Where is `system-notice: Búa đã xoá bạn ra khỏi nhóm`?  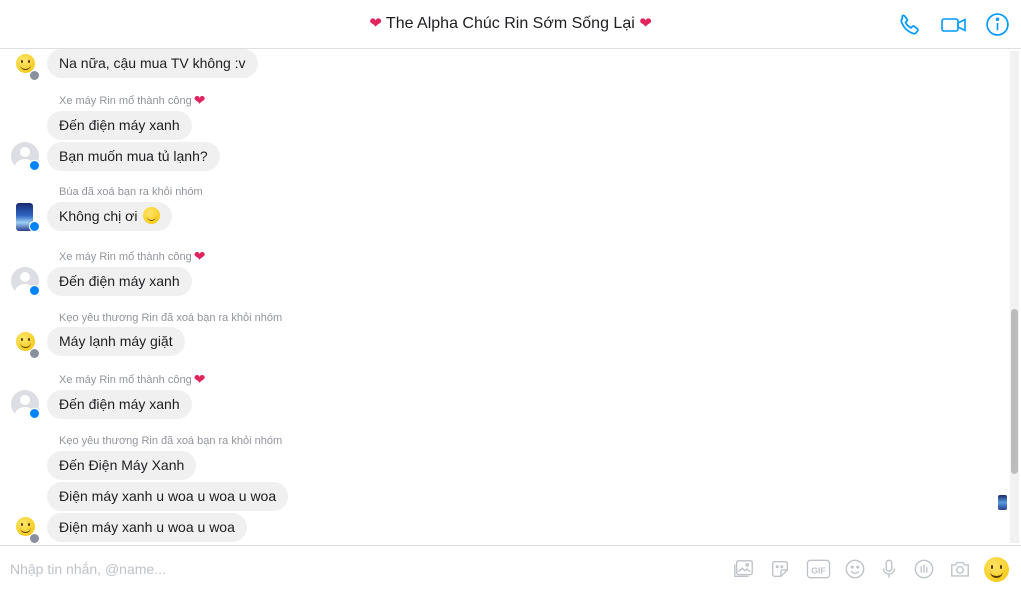
system-notice: Búa đã xoá bạn ra khỏi nhóm is located at coordinates (131, 192).